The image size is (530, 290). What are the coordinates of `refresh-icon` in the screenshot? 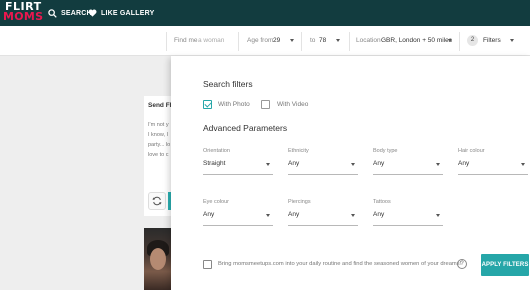 It's located at (157, 201).